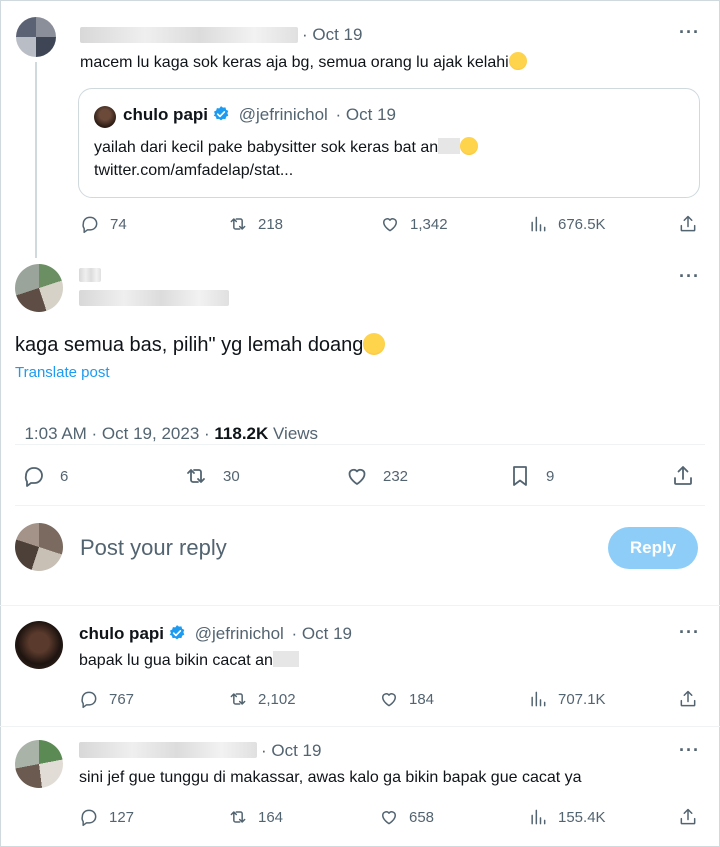 Image resolution: width=720 pixels, height=847 pixels. What do you see at coordinates (105, 117) in the screenshot?
I see `quote-avatar` at bounding box center [105, 117].